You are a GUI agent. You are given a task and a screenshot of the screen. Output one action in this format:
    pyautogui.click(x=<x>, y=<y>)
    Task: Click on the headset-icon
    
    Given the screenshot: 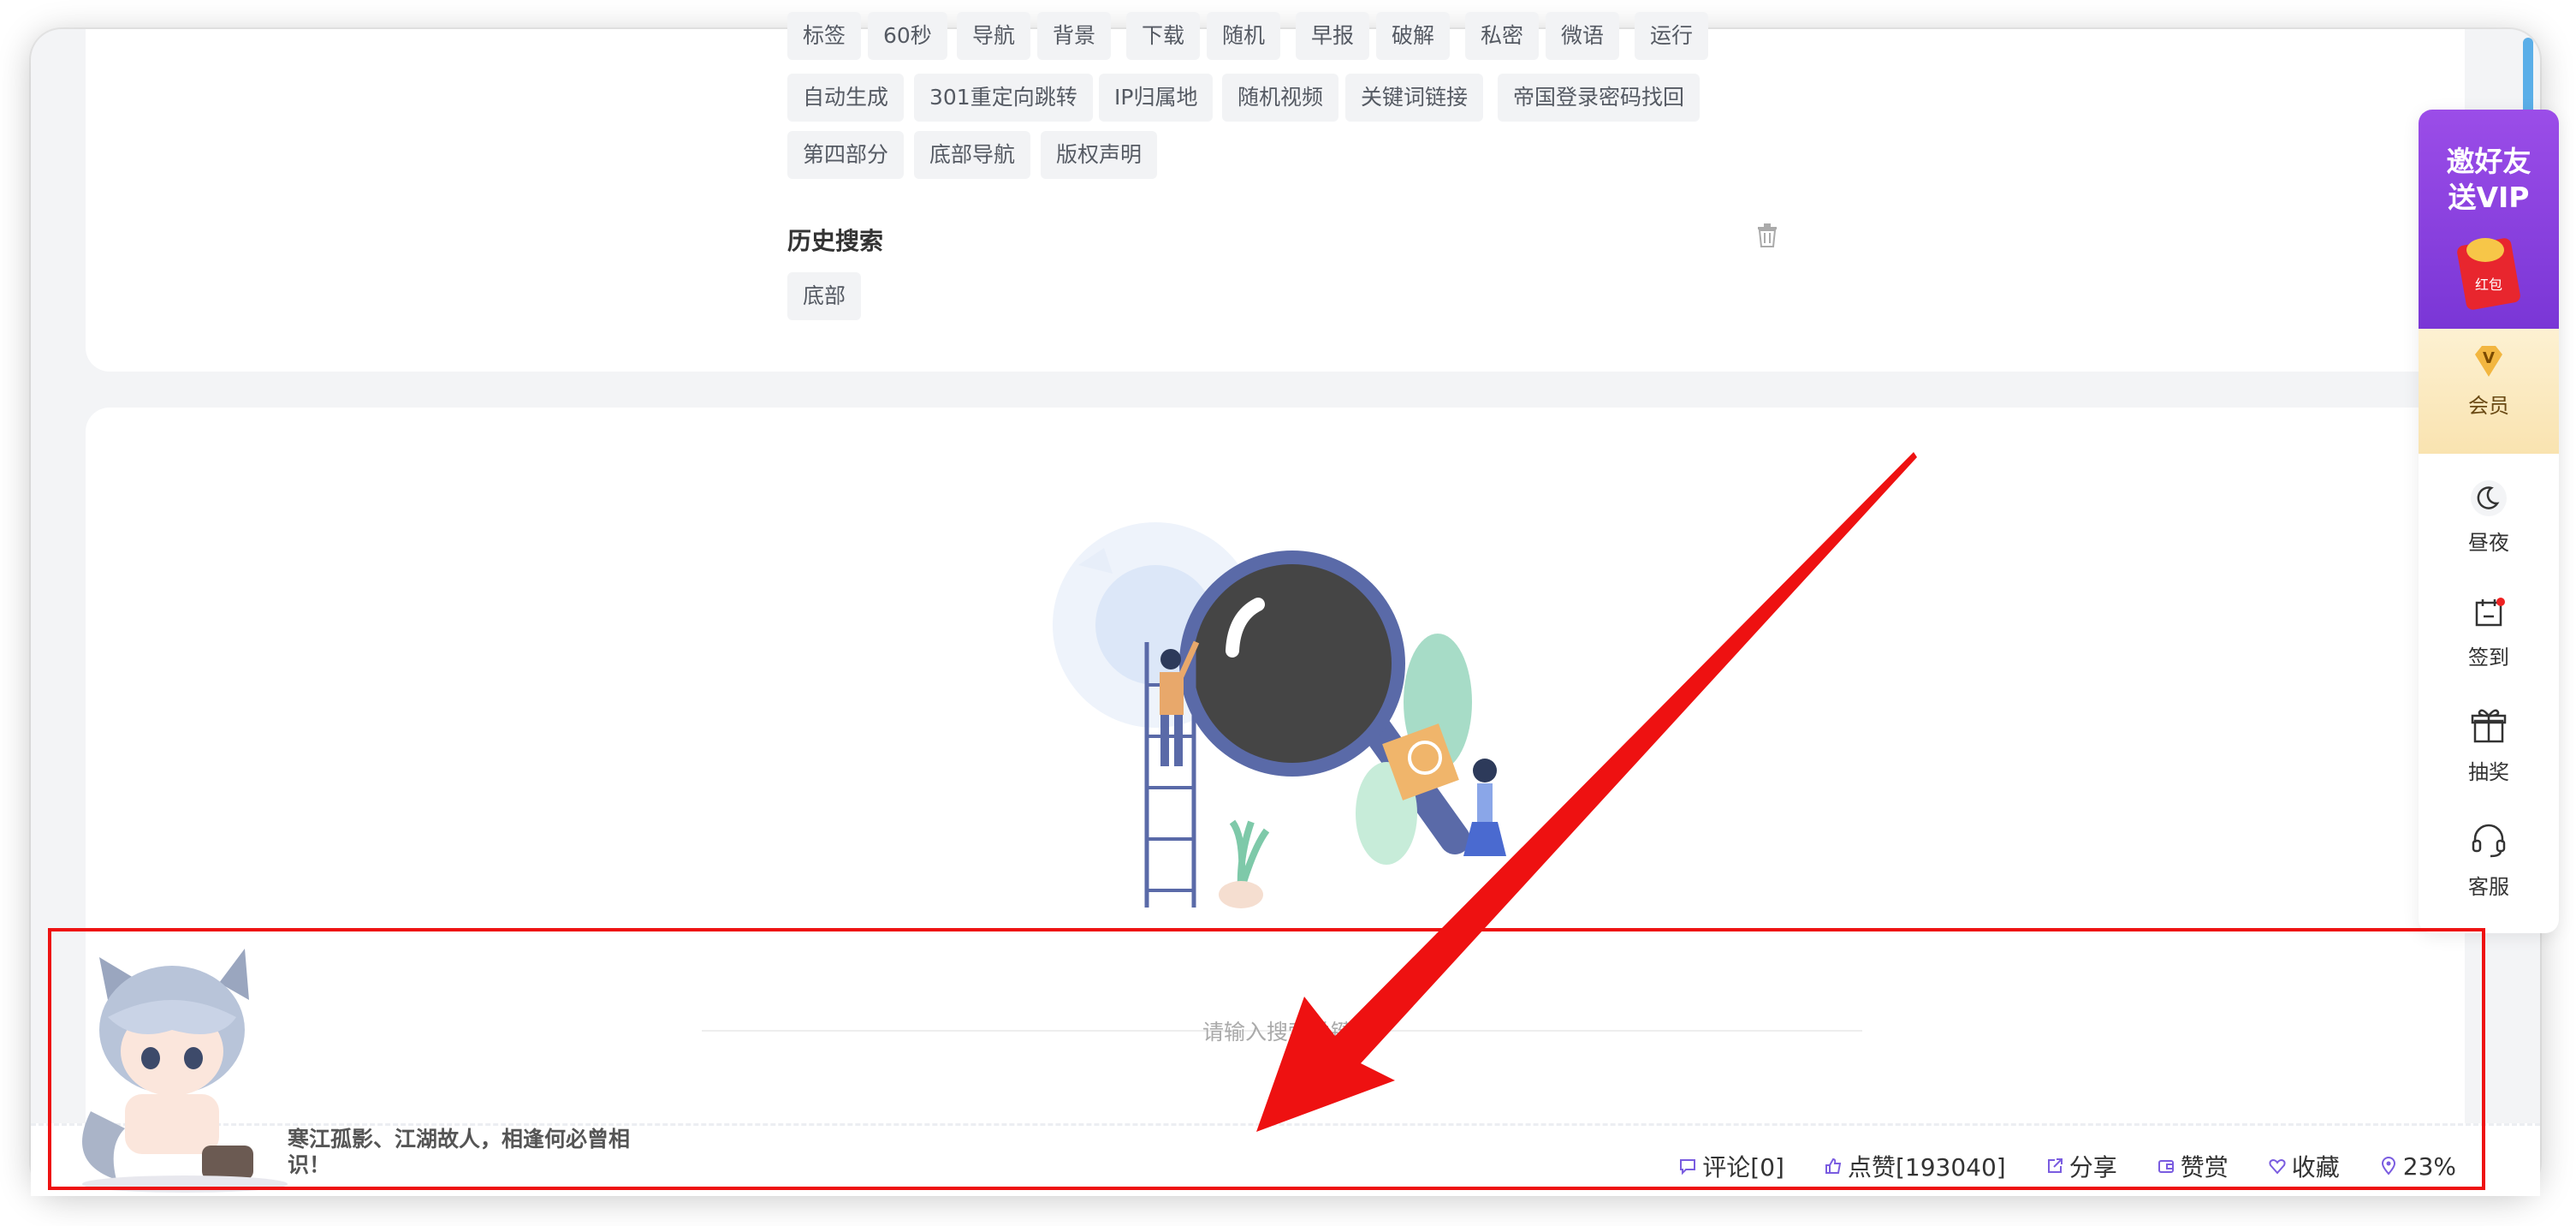 What is the action you would take?
    pyautogui.click(x=2489, y=841)
    